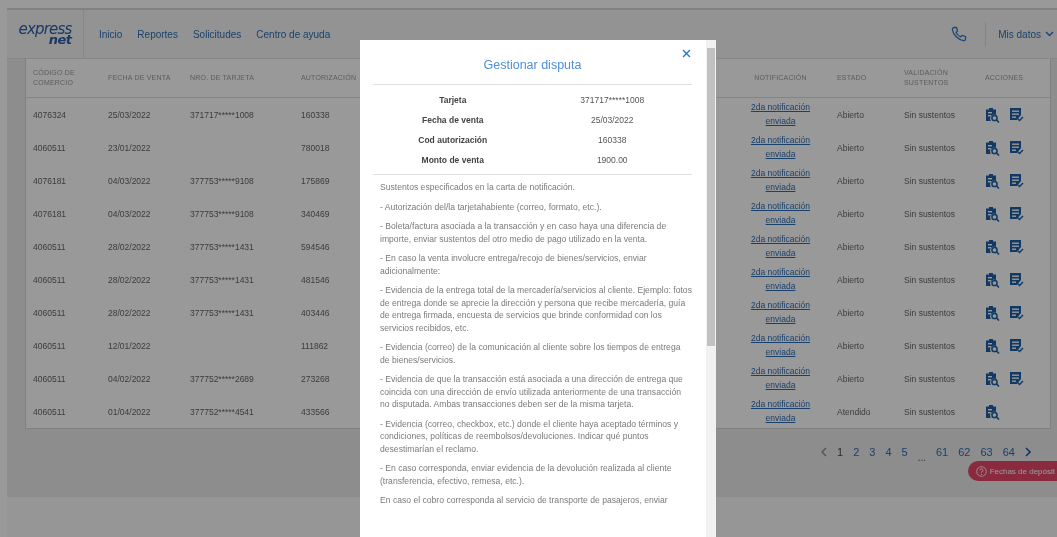 The image size is (1057, 537). Describe the element at coordinates (840, 452) in the screenshot. I see `page-link: 1` at that location.